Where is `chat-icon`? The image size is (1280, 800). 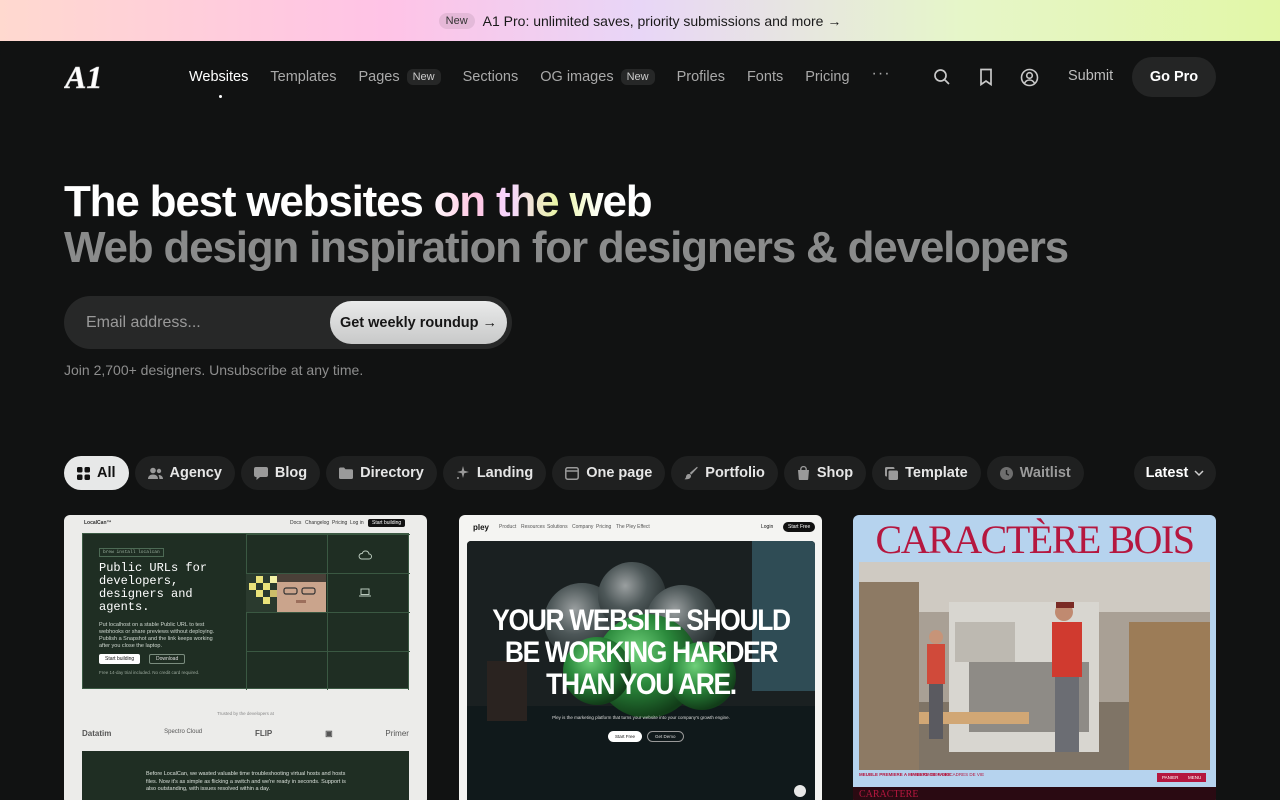 chat-icon is located at coordinates (260, 473).